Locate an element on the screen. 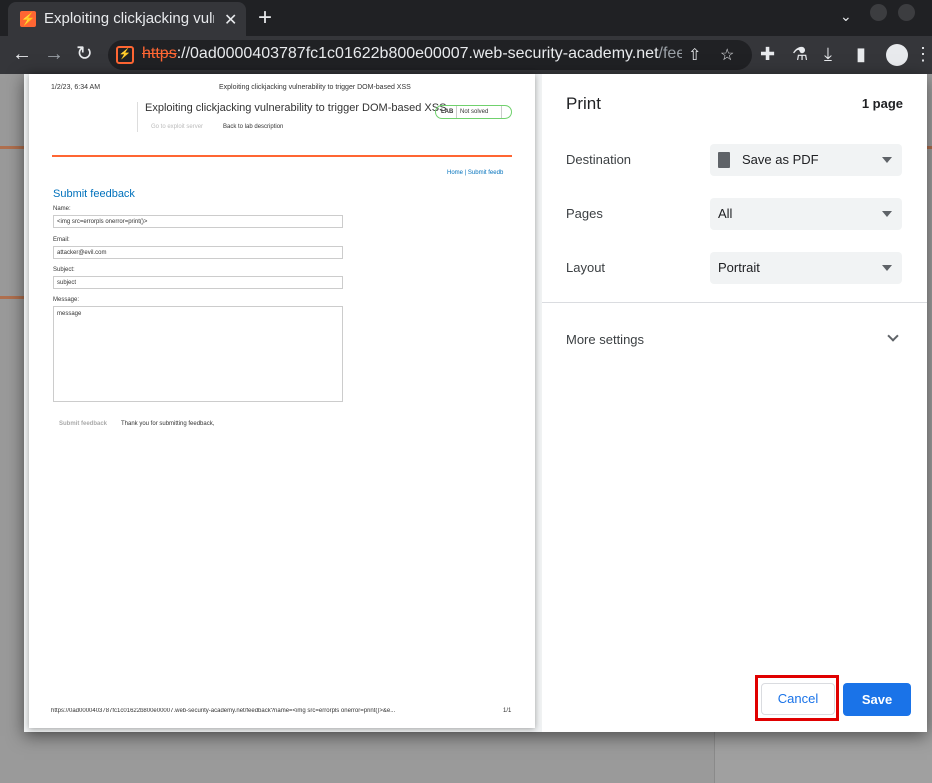  tab-strip: ⚡ Exploiting clickjacking vulne ✕ + ⌄ is located at coordinates (466, 18).